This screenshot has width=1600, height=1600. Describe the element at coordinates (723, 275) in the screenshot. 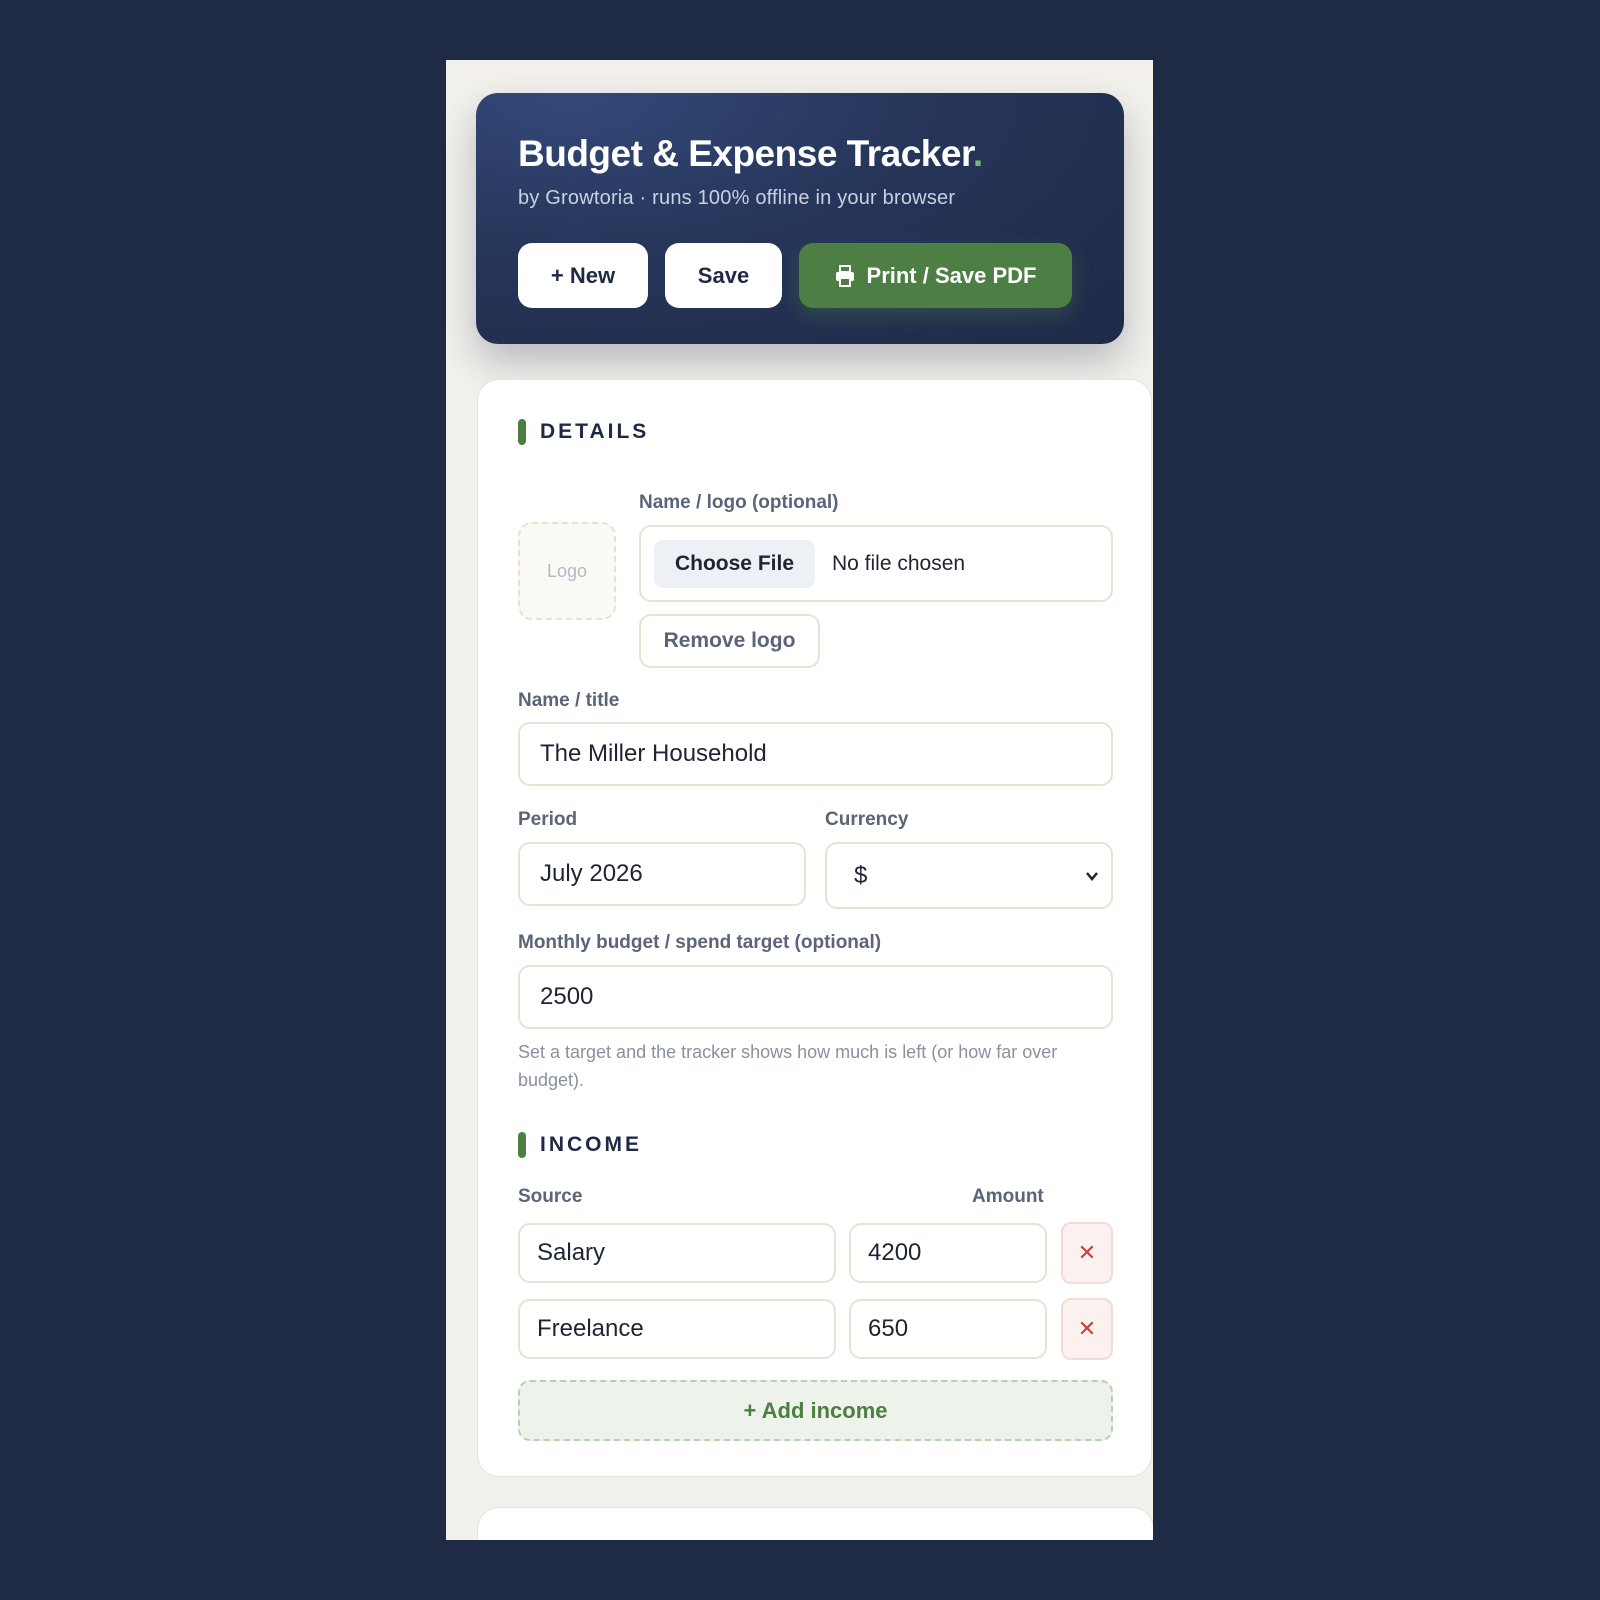

I see `save-button: Save` at that location.